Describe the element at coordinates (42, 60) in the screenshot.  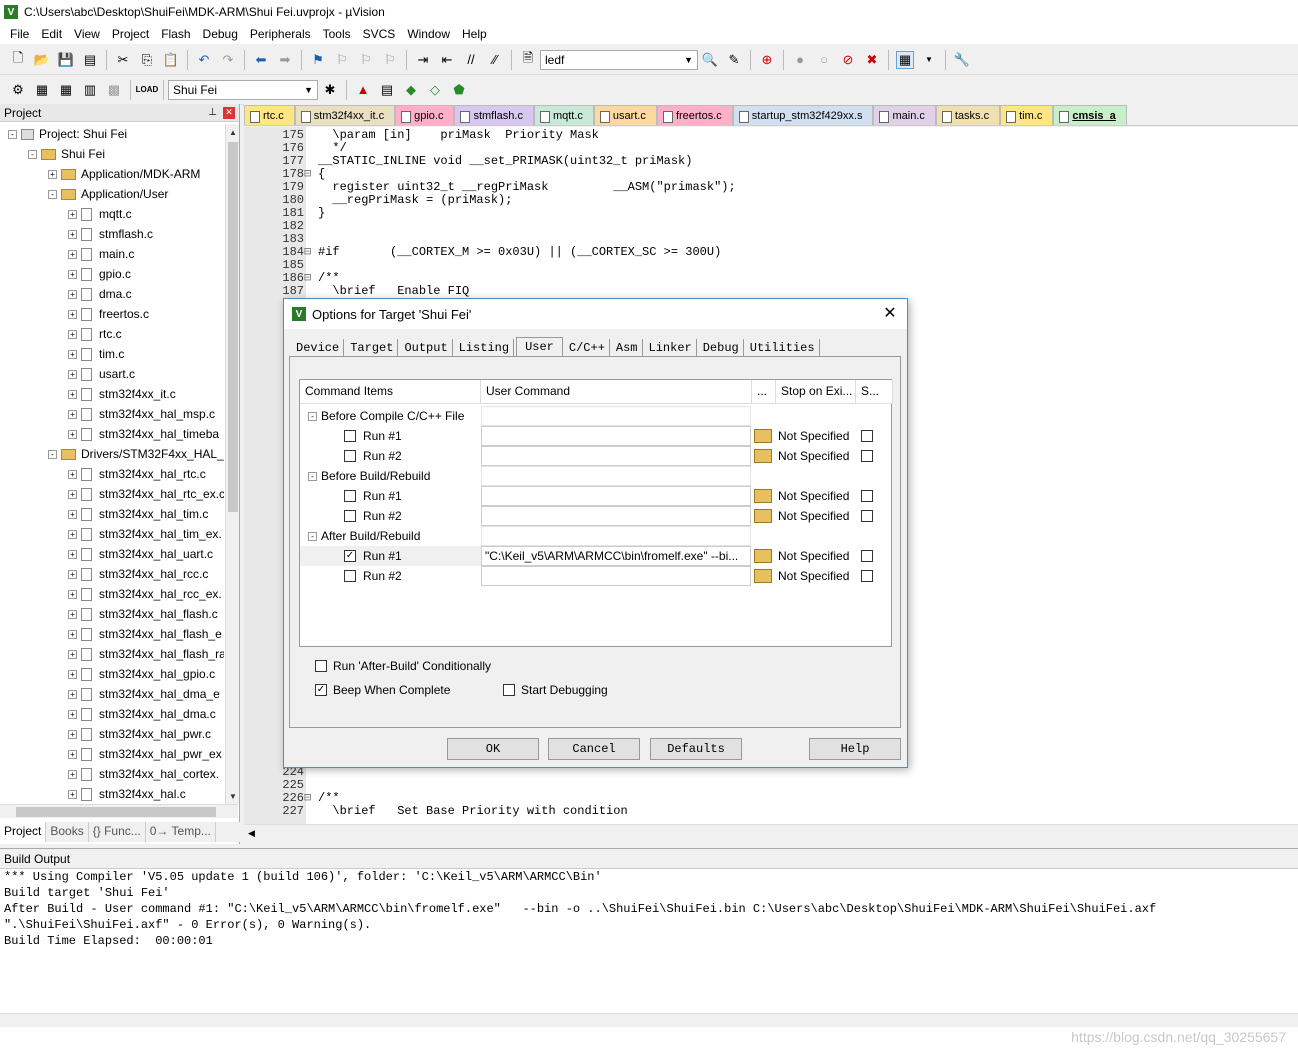
I see `open-file-icon: 📂` at that location.